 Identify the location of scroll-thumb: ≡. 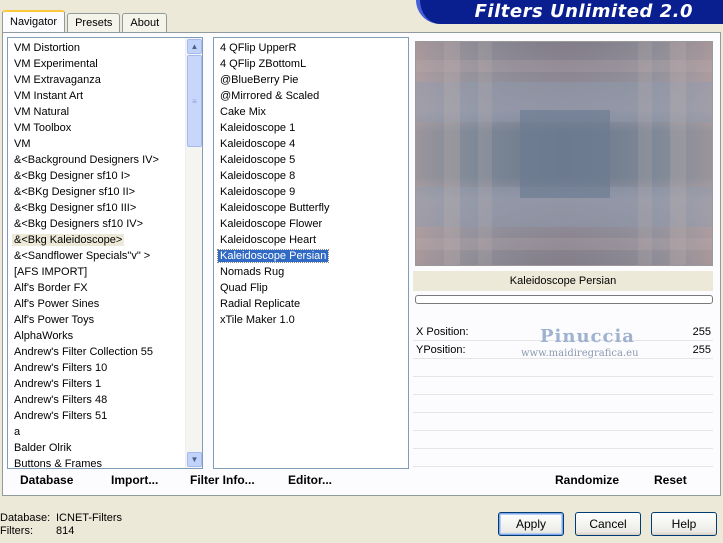
(194, 101).